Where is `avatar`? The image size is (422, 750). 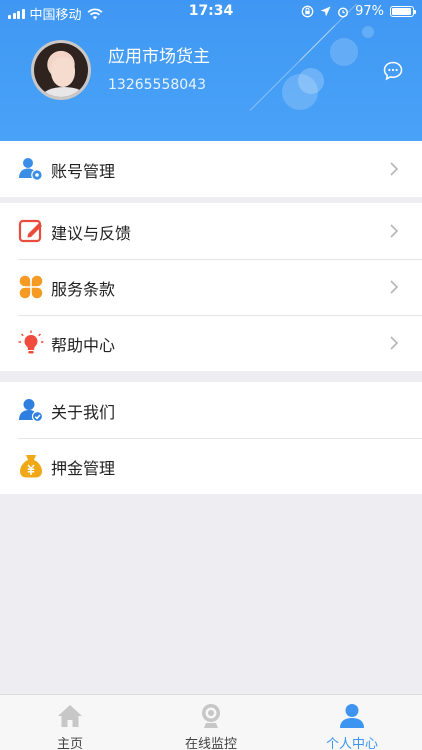 avatar is located at coordinates (61, 70).